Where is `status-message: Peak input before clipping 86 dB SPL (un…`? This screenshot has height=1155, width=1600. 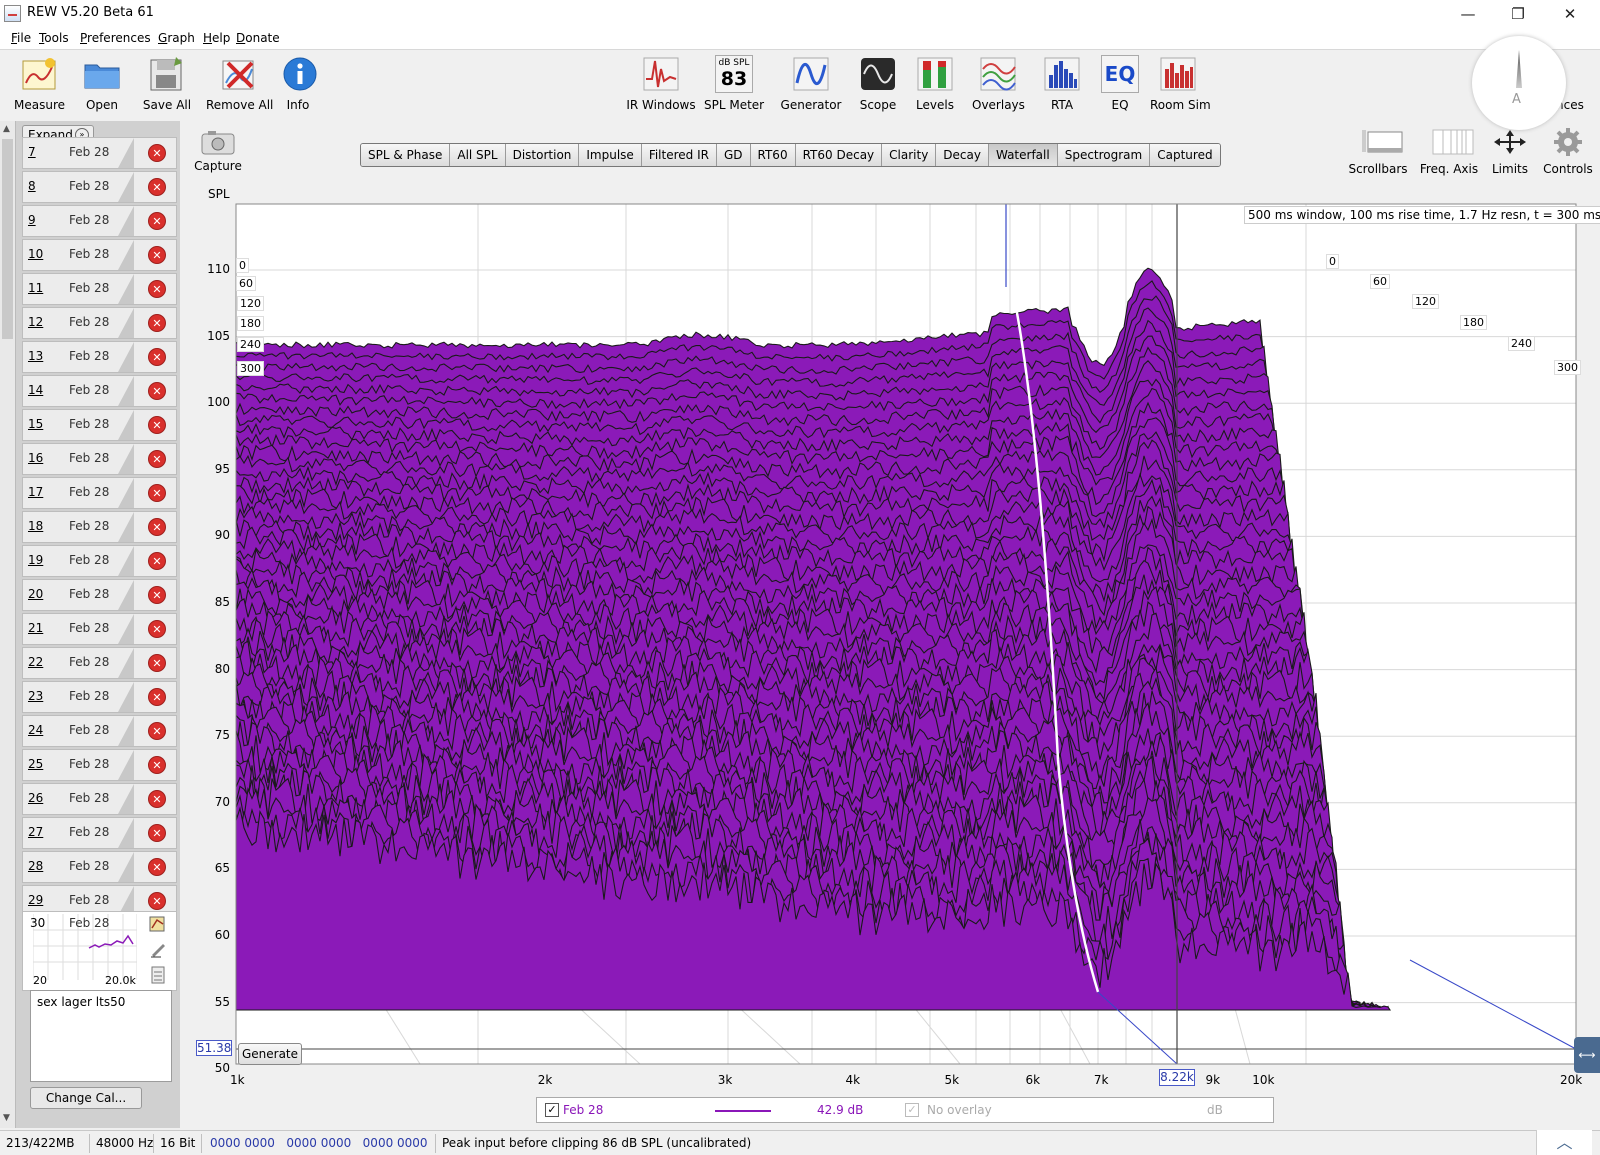 status-message: Peak input before clipping 86 dB SPL (un… is located at coordinates (597, 1143).